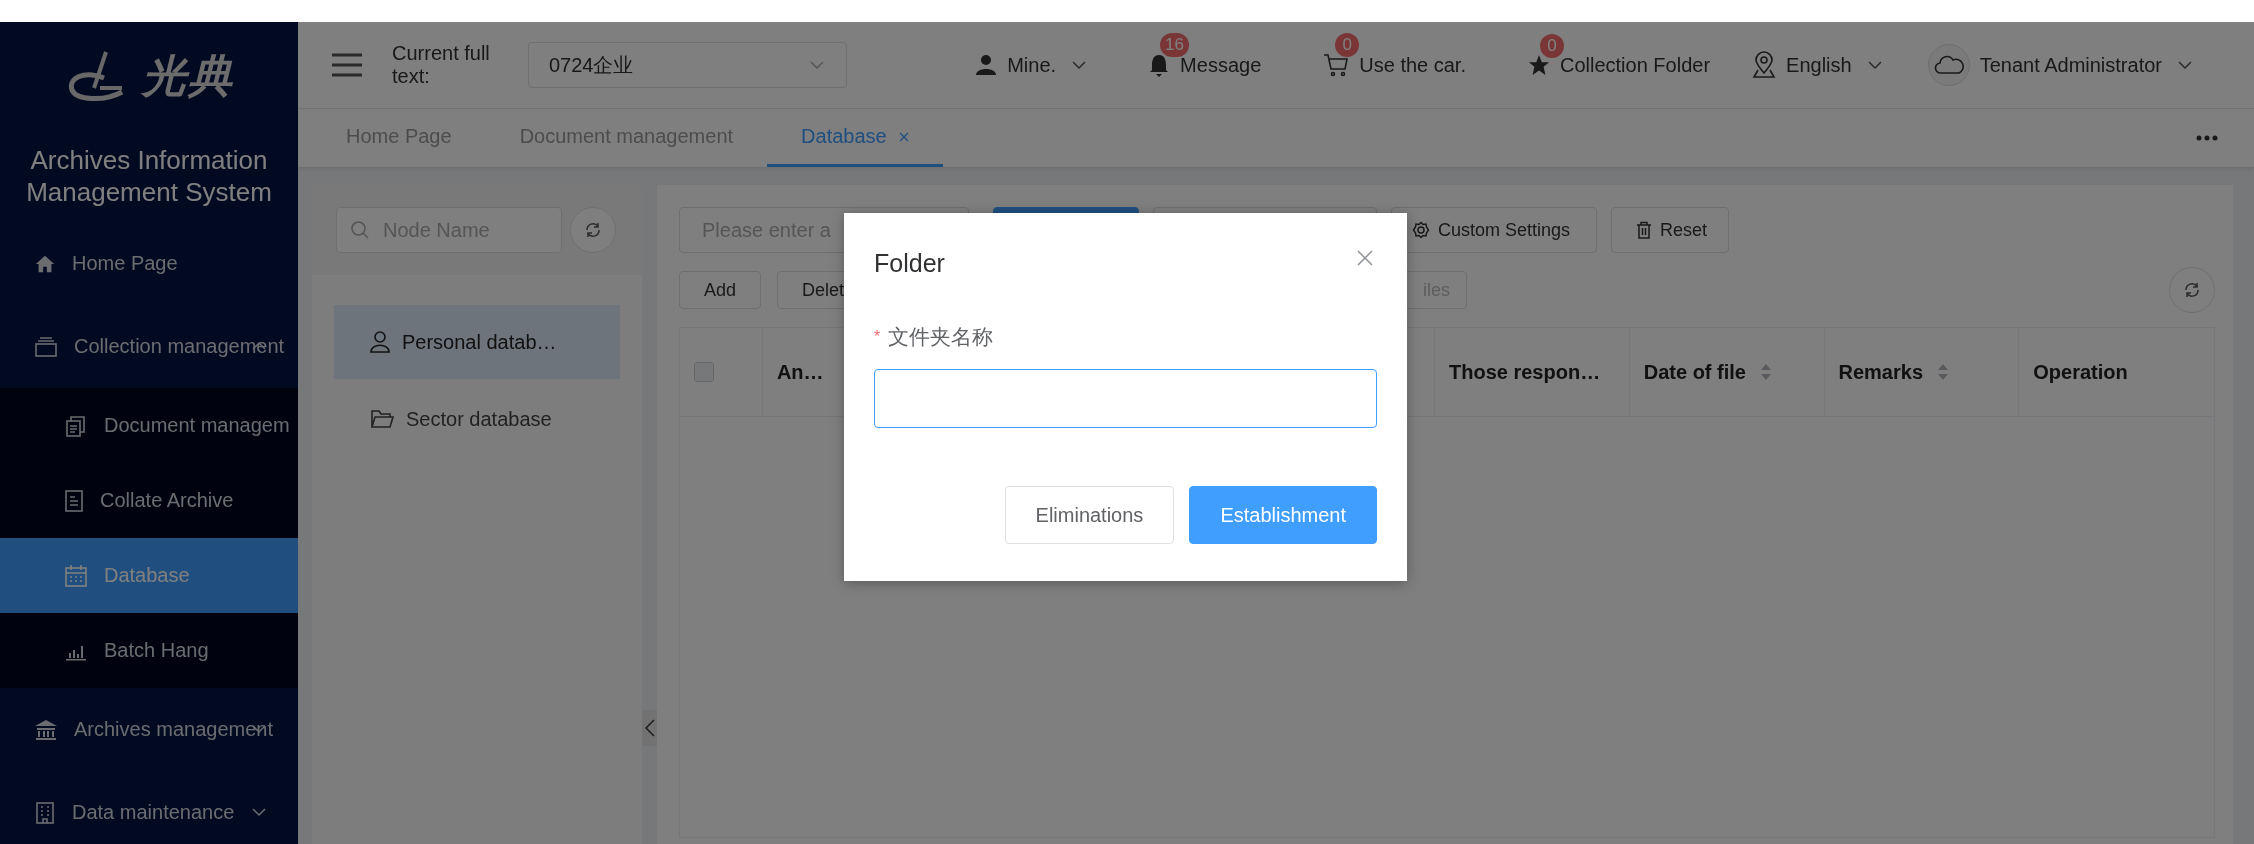  Describe the element at coordinates (688, 65) in the screenshot. I see `select-field: 0724企业` at that location.